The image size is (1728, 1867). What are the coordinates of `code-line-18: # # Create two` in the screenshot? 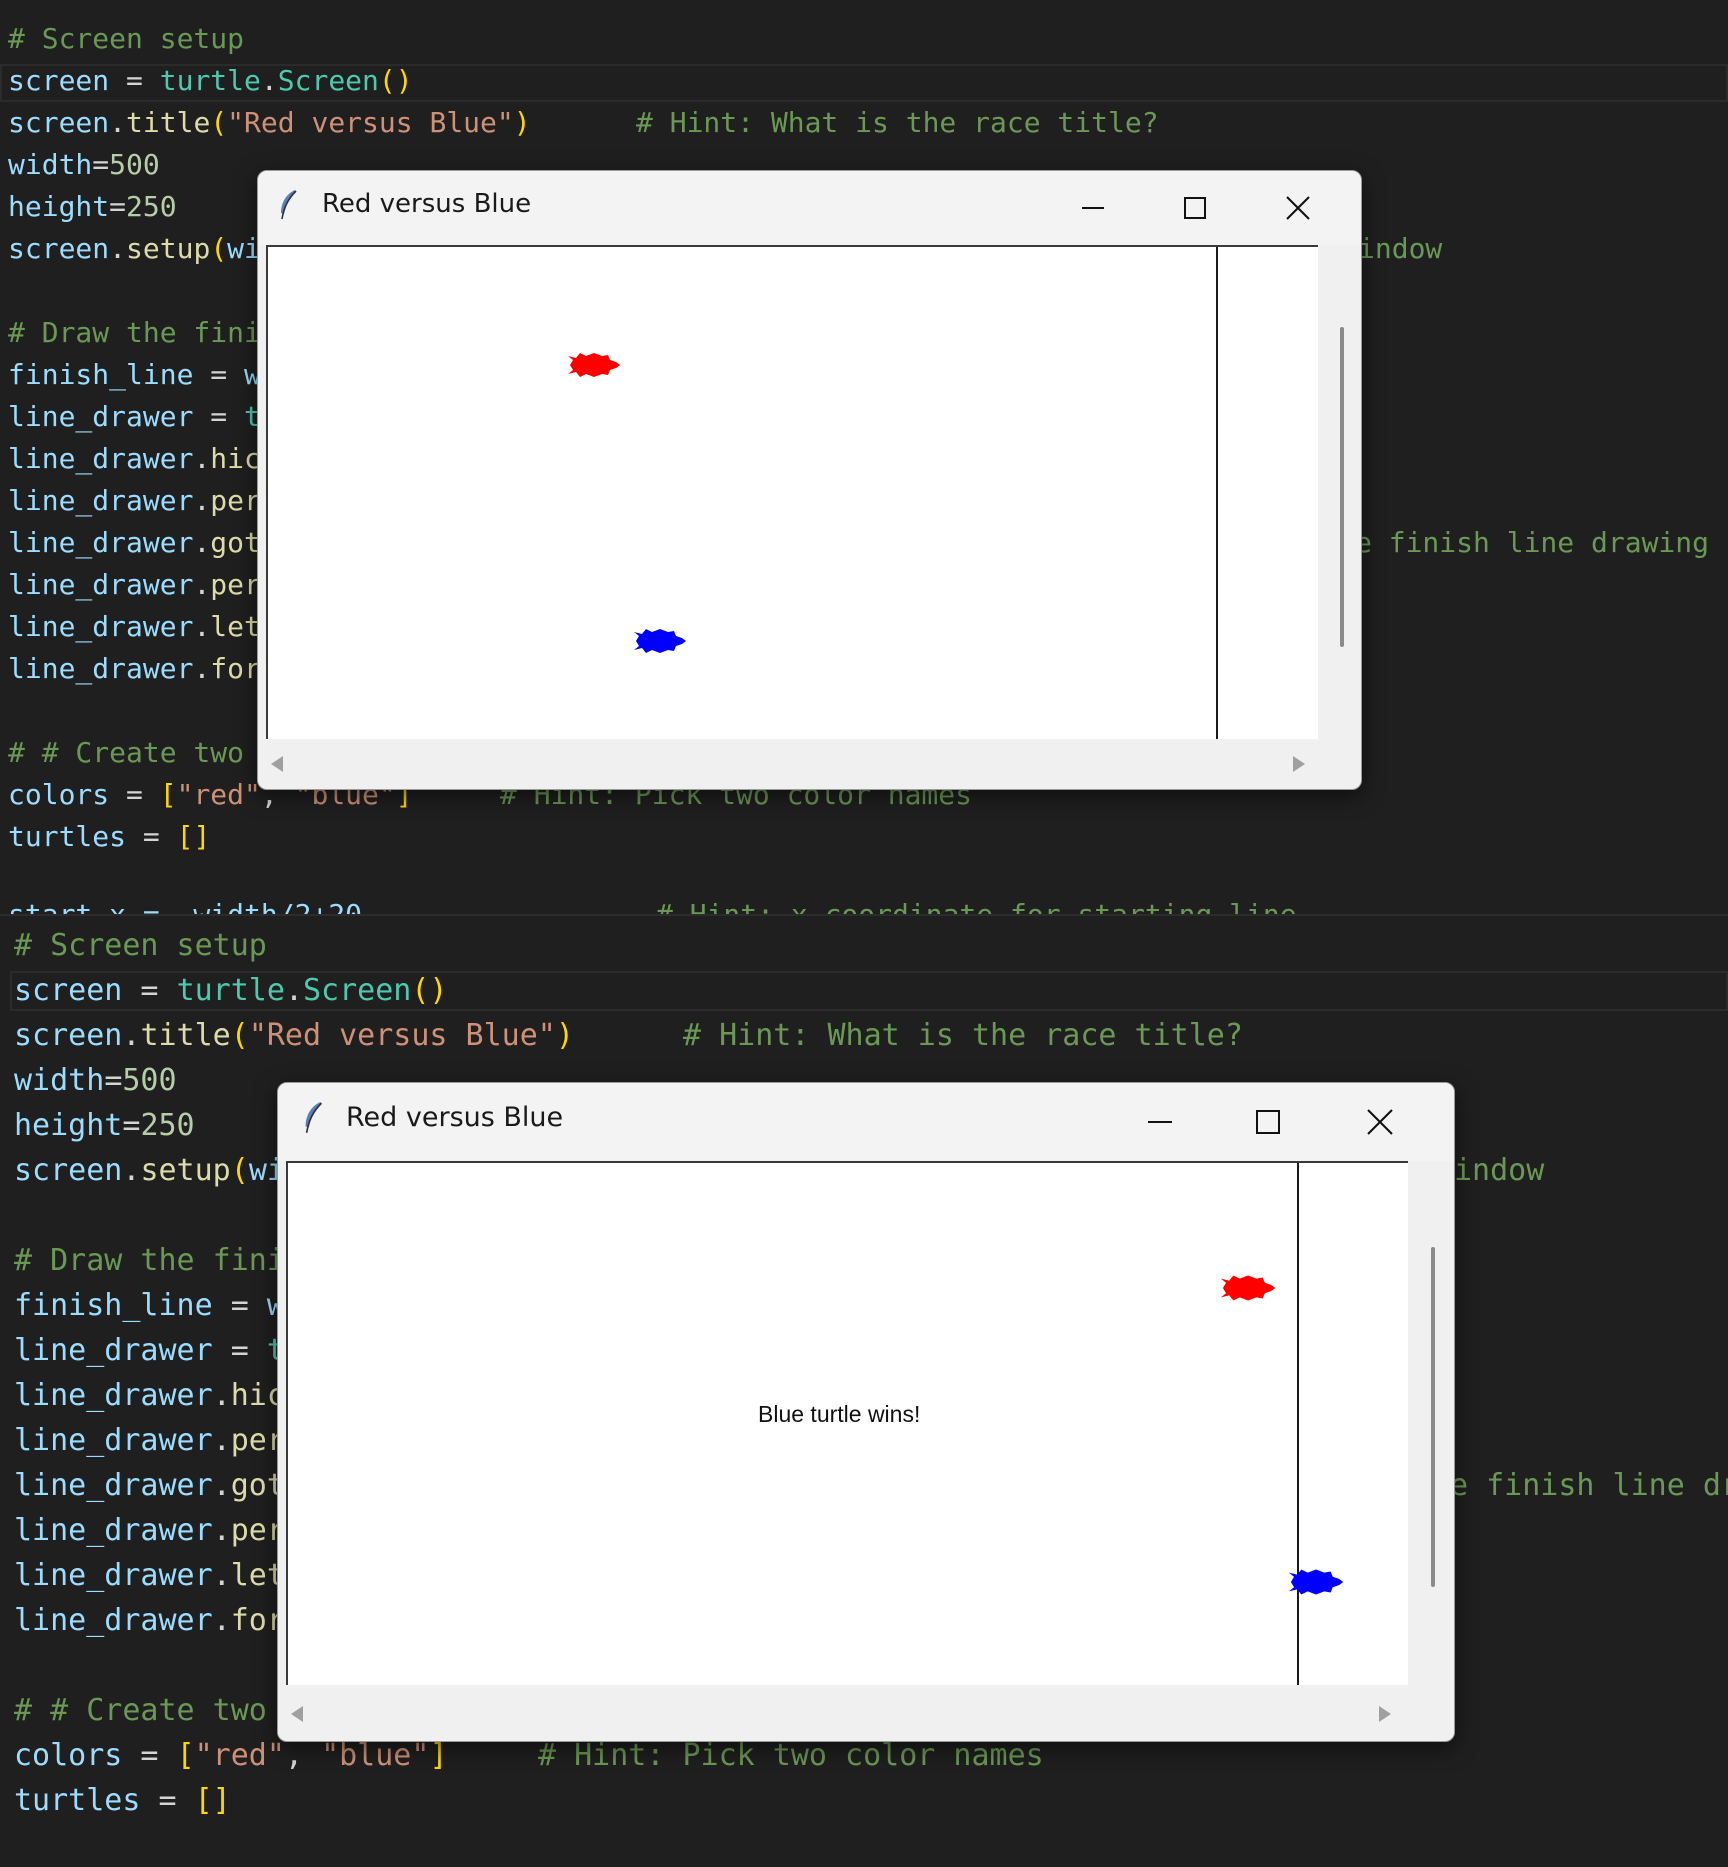 It's located at (126, 752).